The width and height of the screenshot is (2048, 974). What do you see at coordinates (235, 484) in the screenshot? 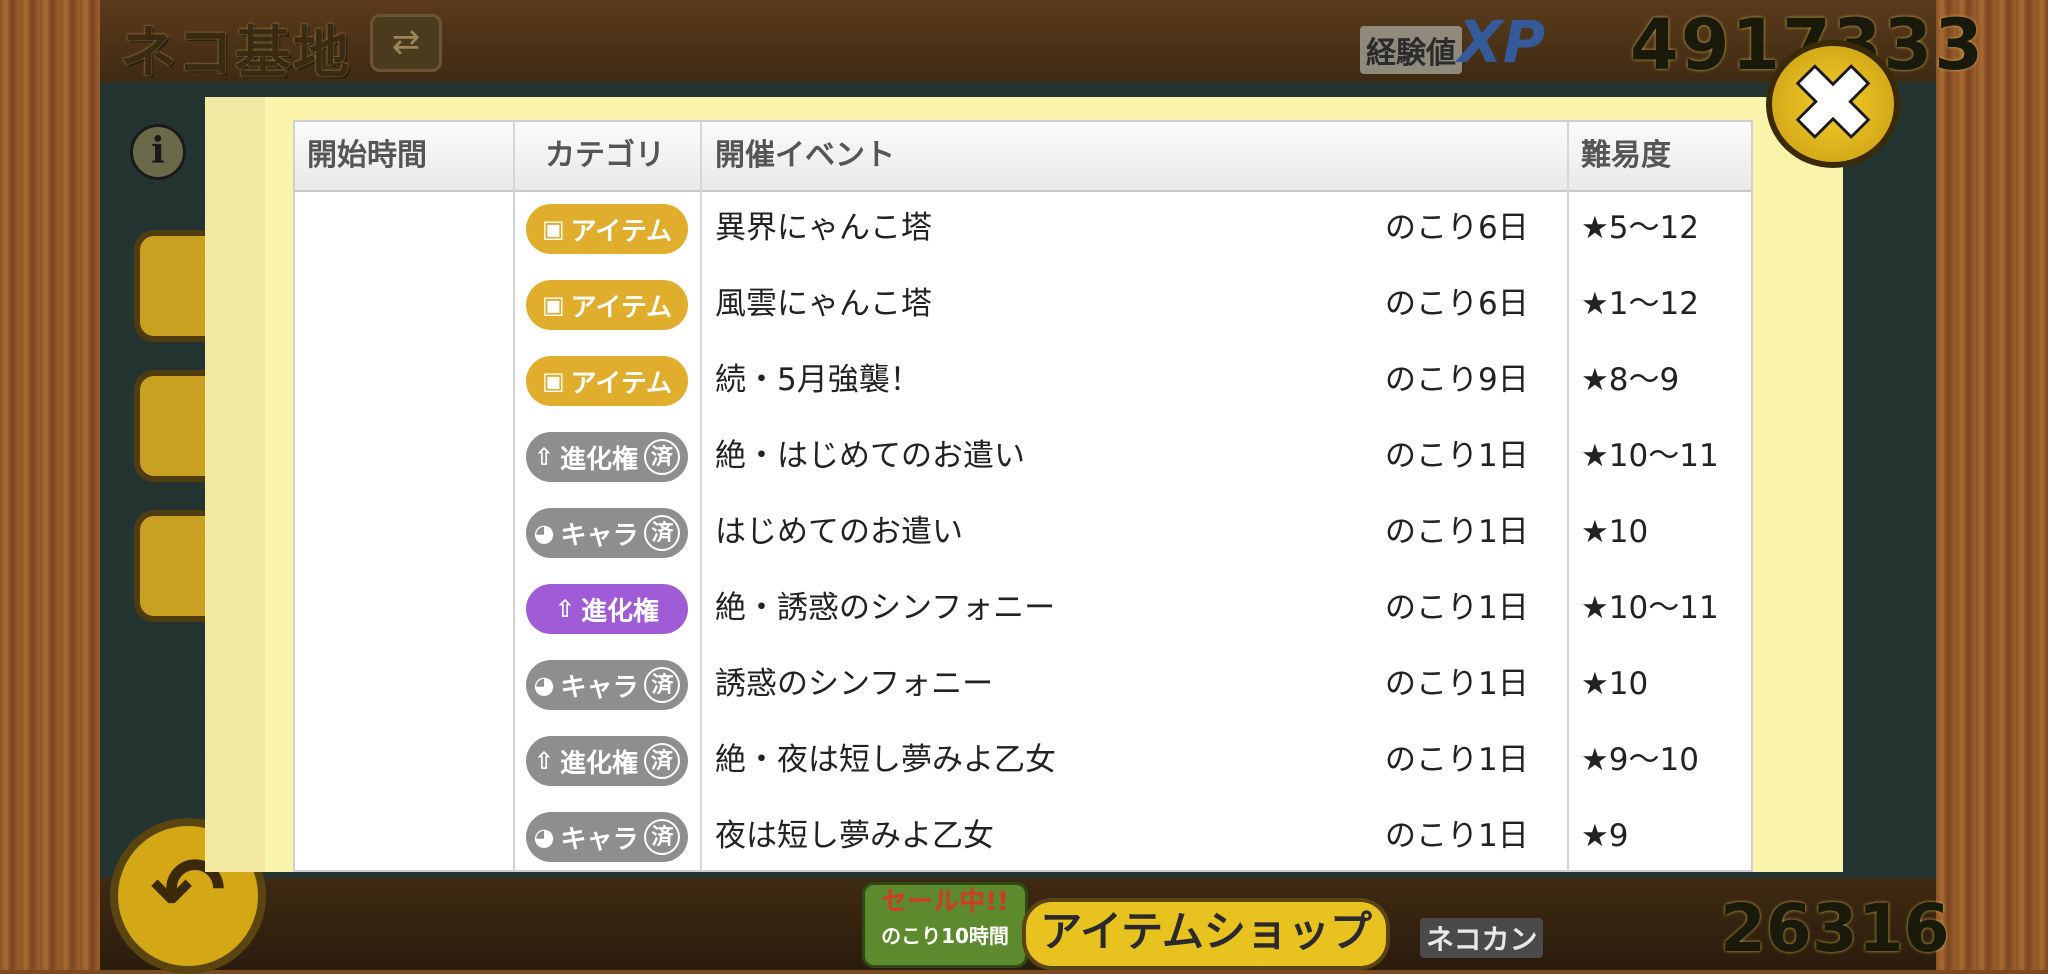
I see `modal-left-band` at bounding box center [235, 484].